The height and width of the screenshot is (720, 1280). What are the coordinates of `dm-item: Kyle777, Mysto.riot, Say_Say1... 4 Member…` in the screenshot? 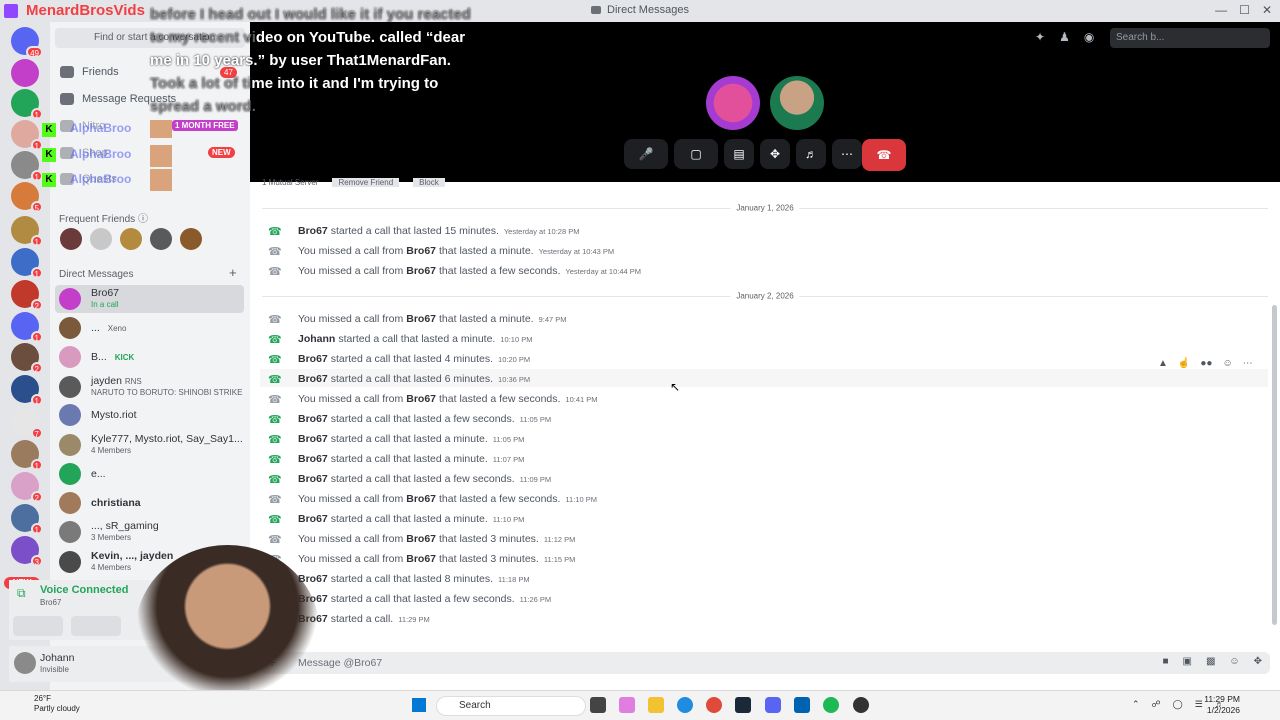 It's located at (149, 445).